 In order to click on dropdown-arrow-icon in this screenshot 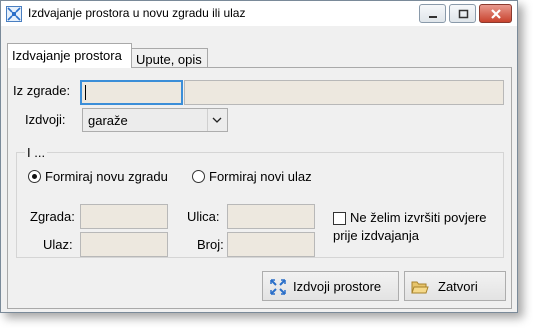, I will do `click(214, 120)`.